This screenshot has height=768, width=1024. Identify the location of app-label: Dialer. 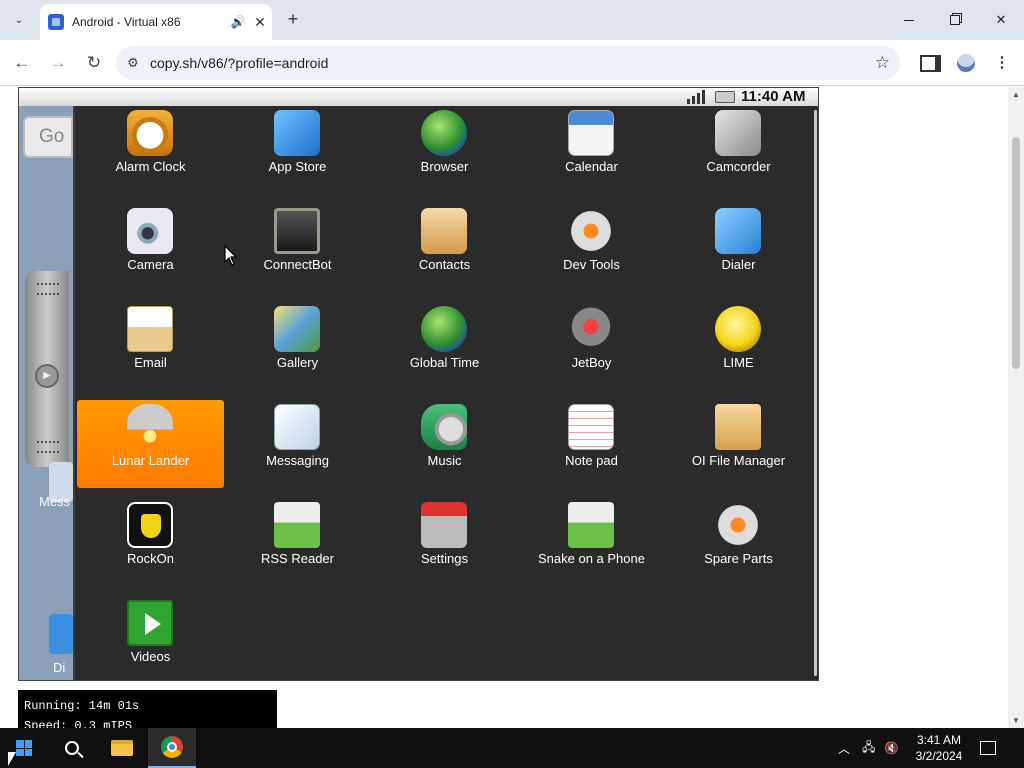
(738, 264).